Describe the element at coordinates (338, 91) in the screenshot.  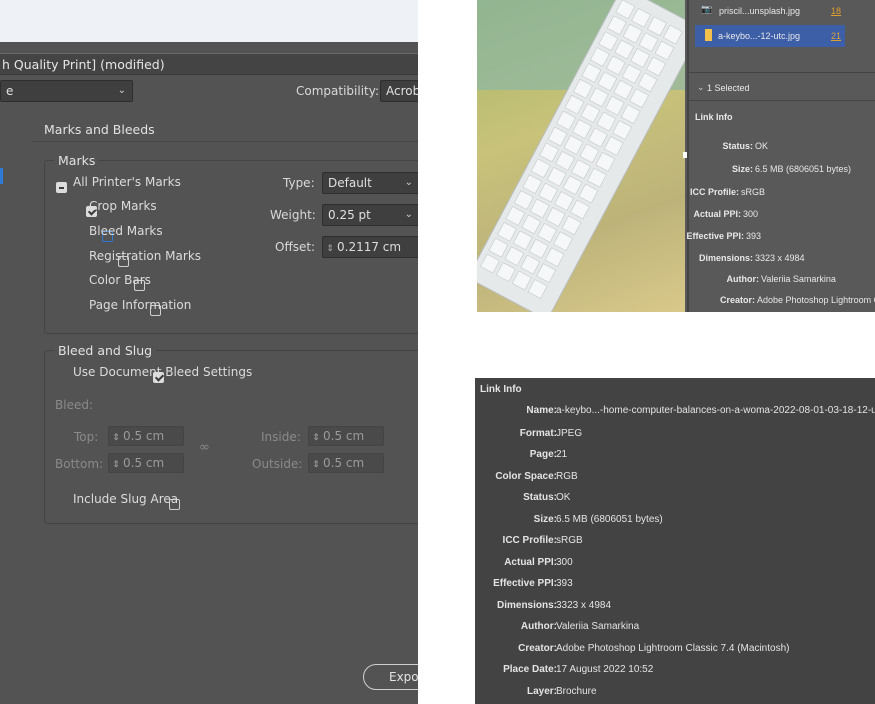
I see `compatibility-label: Compatibility:` at that location.